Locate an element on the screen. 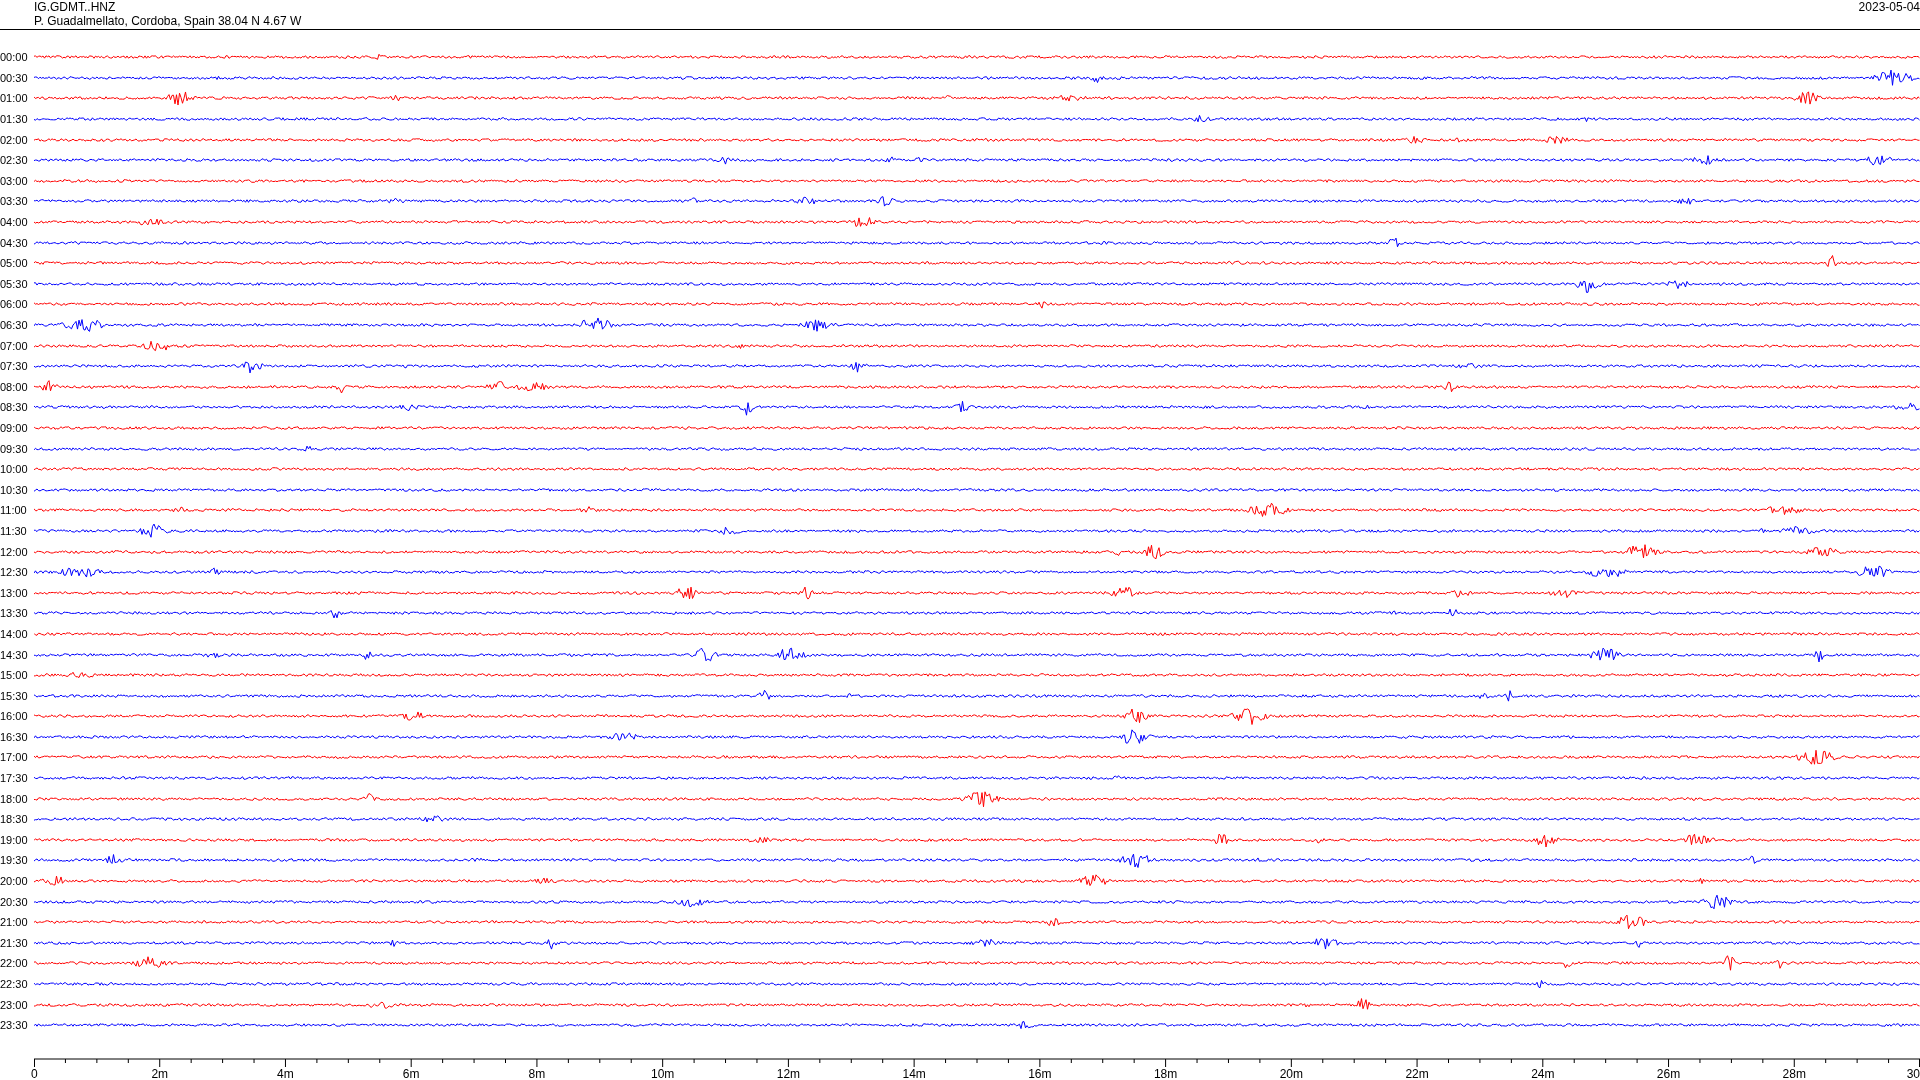 The image size is (1920, 1080). time-label: 11:00 is located at coordinates (14, 510).